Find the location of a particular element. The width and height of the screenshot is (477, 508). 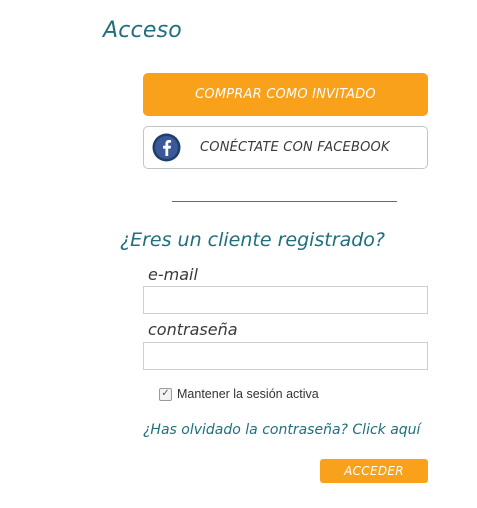

remember-session-checkbox: ✓ is located at coordinates (165, 394).